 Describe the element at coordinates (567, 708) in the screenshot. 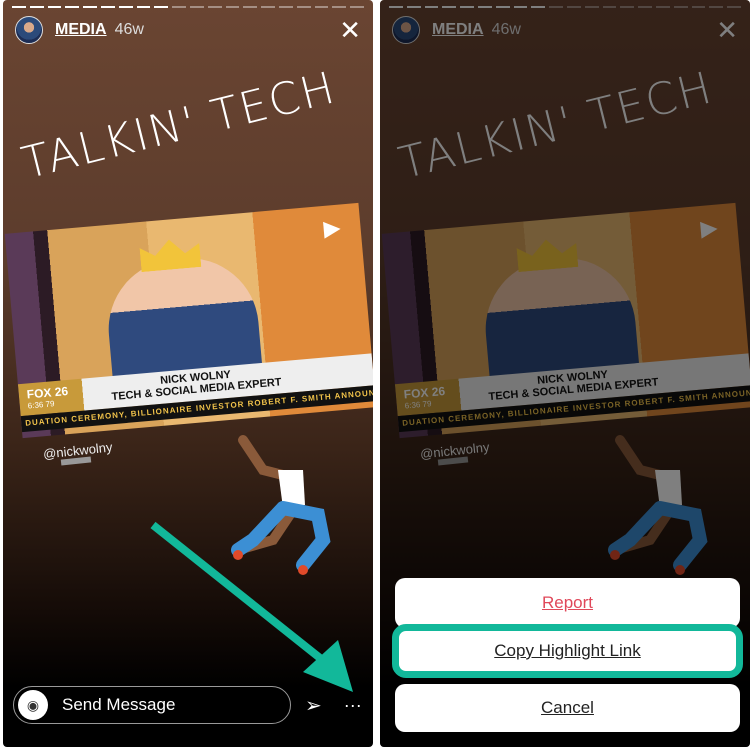

I see `cancel-button: Cancel` at that location.